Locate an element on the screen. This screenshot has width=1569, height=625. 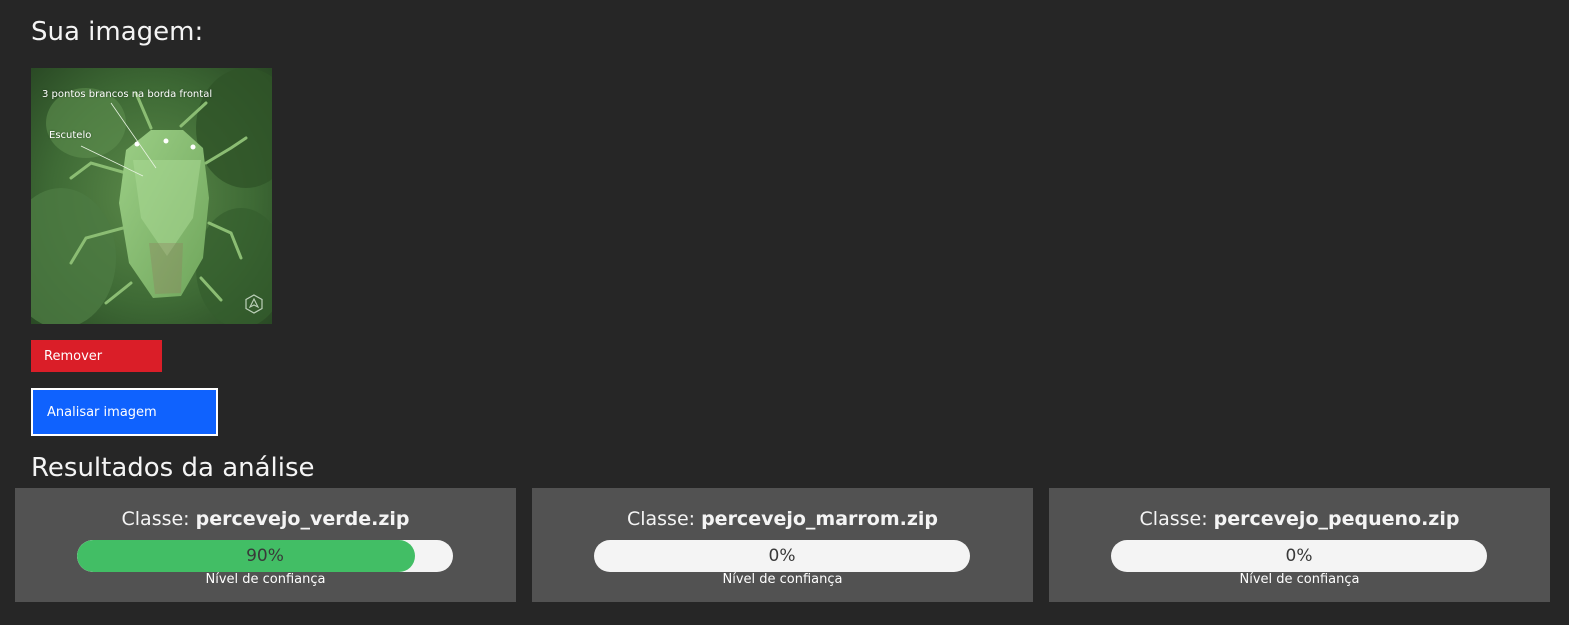
image-heading: Sua imagem: is located at coordinates (117, 32).